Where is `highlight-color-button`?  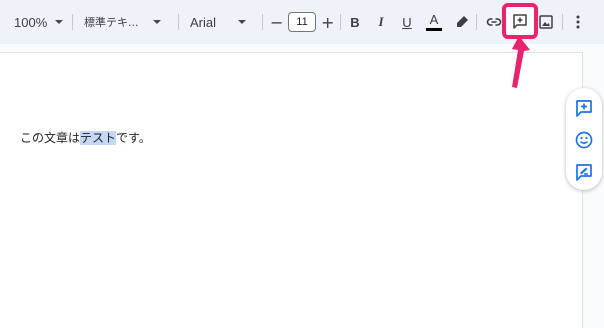 highlight-color-button is located at coordinates (462, 22).